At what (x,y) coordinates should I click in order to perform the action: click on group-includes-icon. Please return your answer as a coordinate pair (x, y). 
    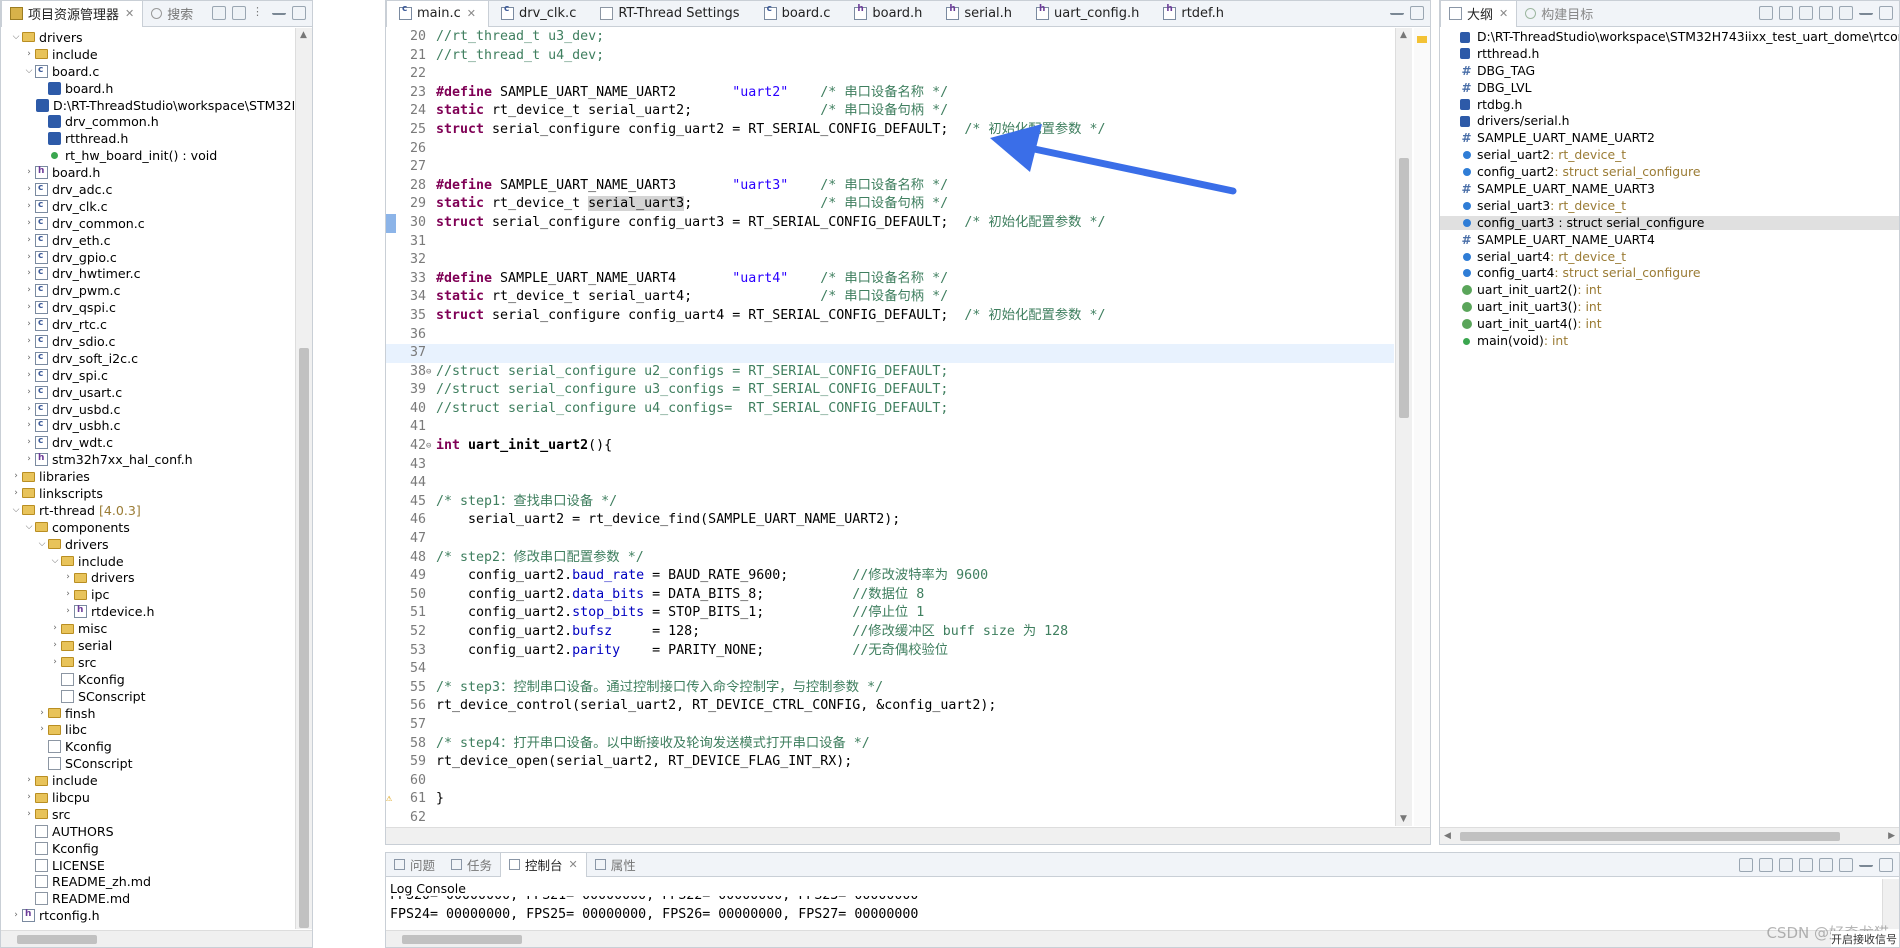
    Looking at the image, I should click on (1846, 13).